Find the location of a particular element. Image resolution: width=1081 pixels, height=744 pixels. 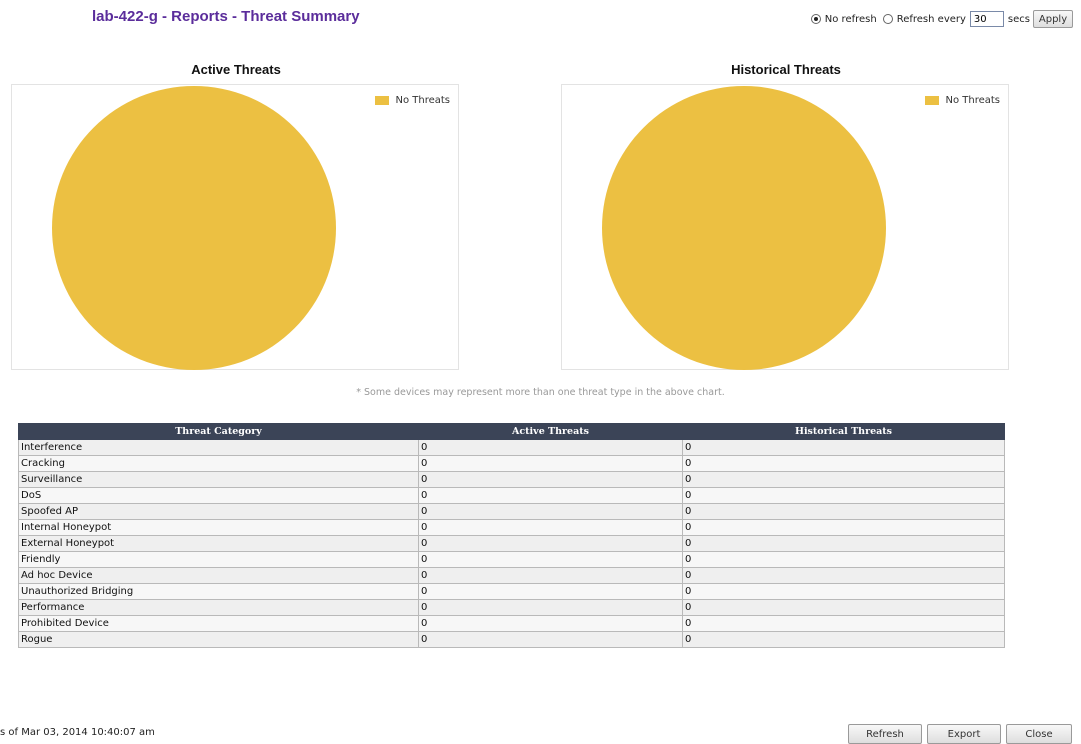

historical-threats-legend: No Threats is located at coordinates (962, 100).